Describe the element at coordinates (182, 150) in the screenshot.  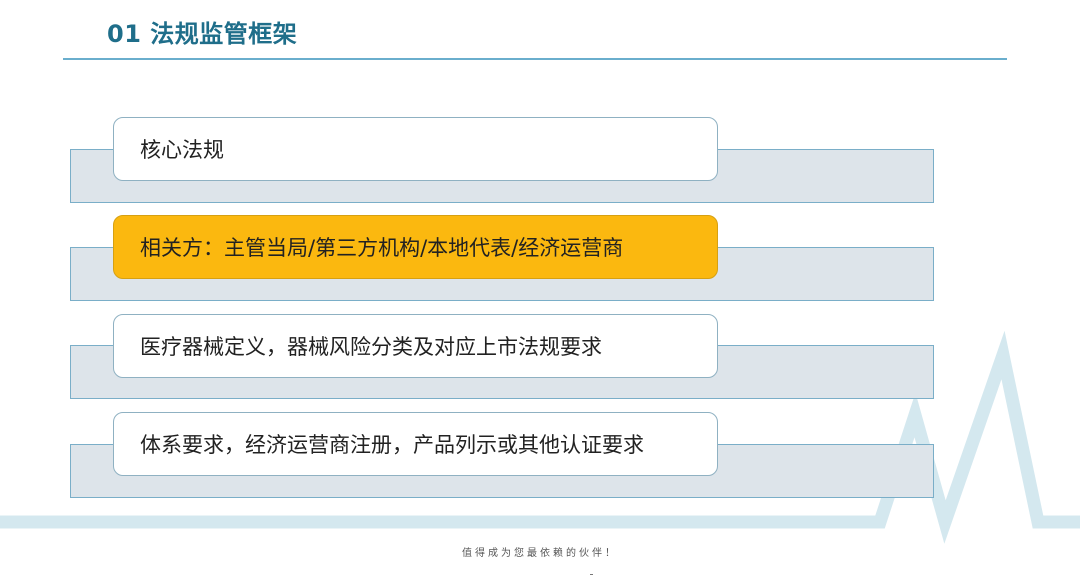
I see `framework-item-label: 核心法规` at that location.